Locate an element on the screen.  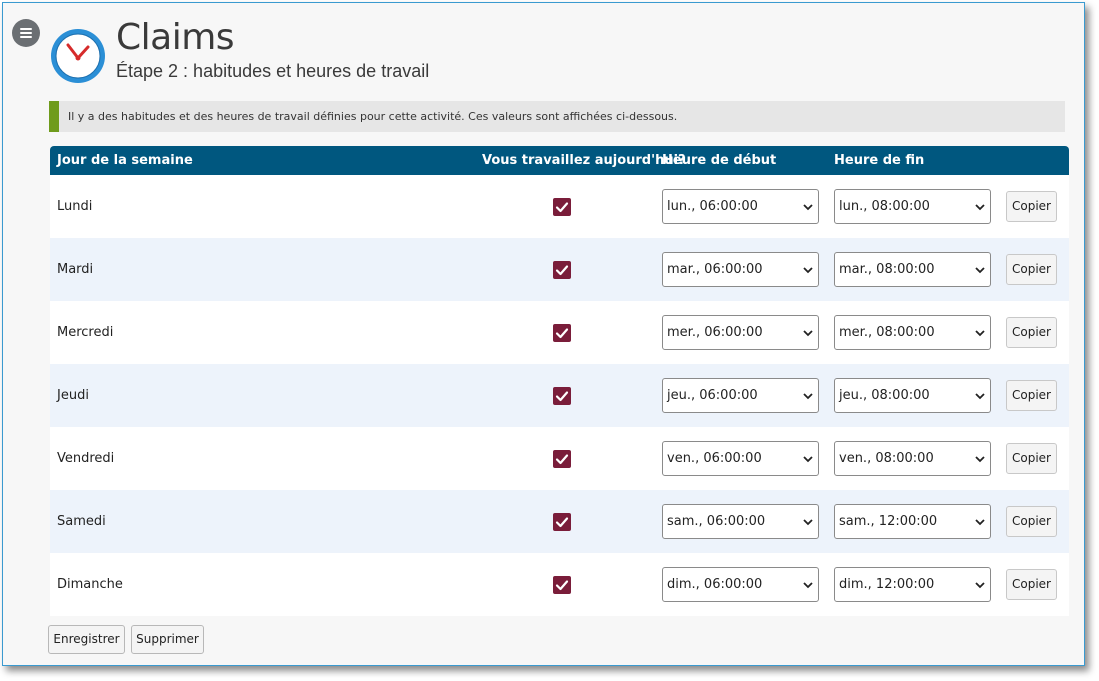
end-time-select: jeu., 08:00:00 is located at coordinates (912, 395).